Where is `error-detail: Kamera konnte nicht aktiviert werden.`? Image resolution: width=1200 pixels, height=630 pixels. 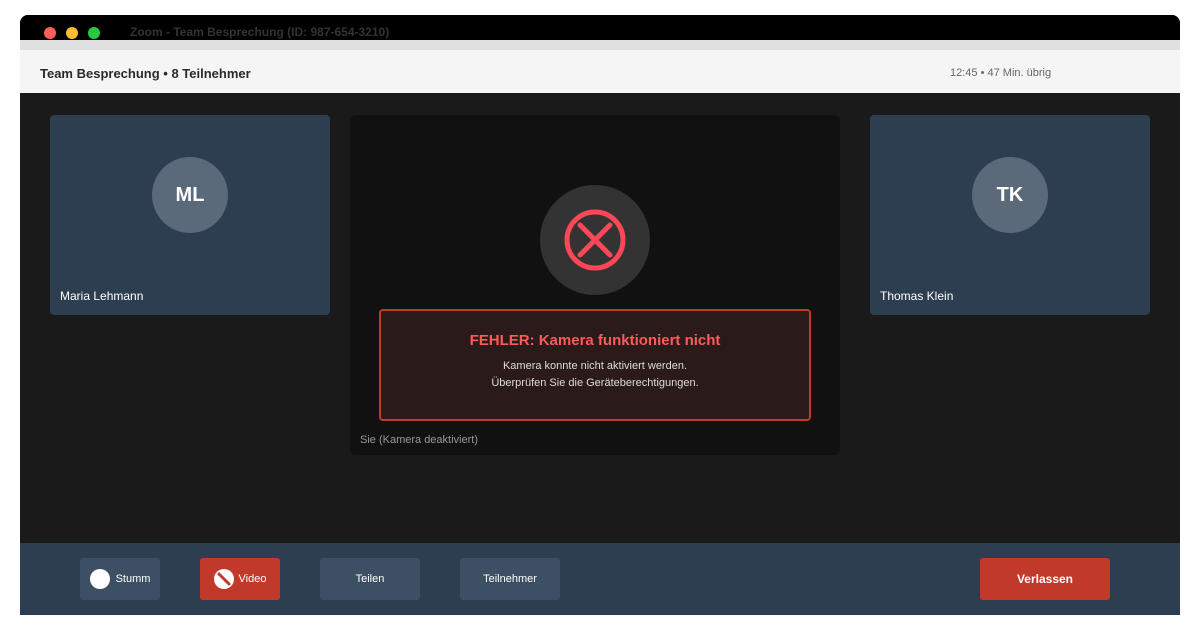 error-detail: Kamera konnte nicht aktiviert werden. is located at coordinates (595, 366).